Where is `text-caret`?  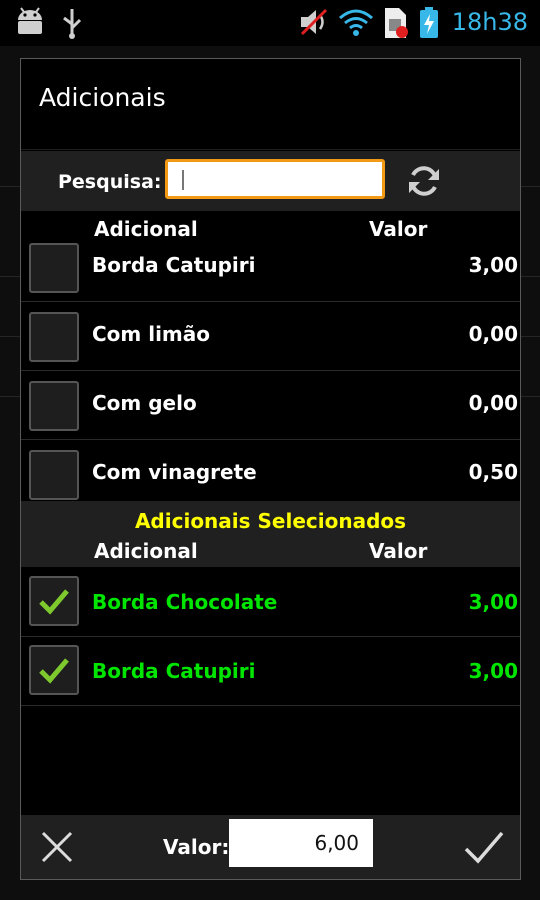
text-caret is located at coordinates (183, 180).